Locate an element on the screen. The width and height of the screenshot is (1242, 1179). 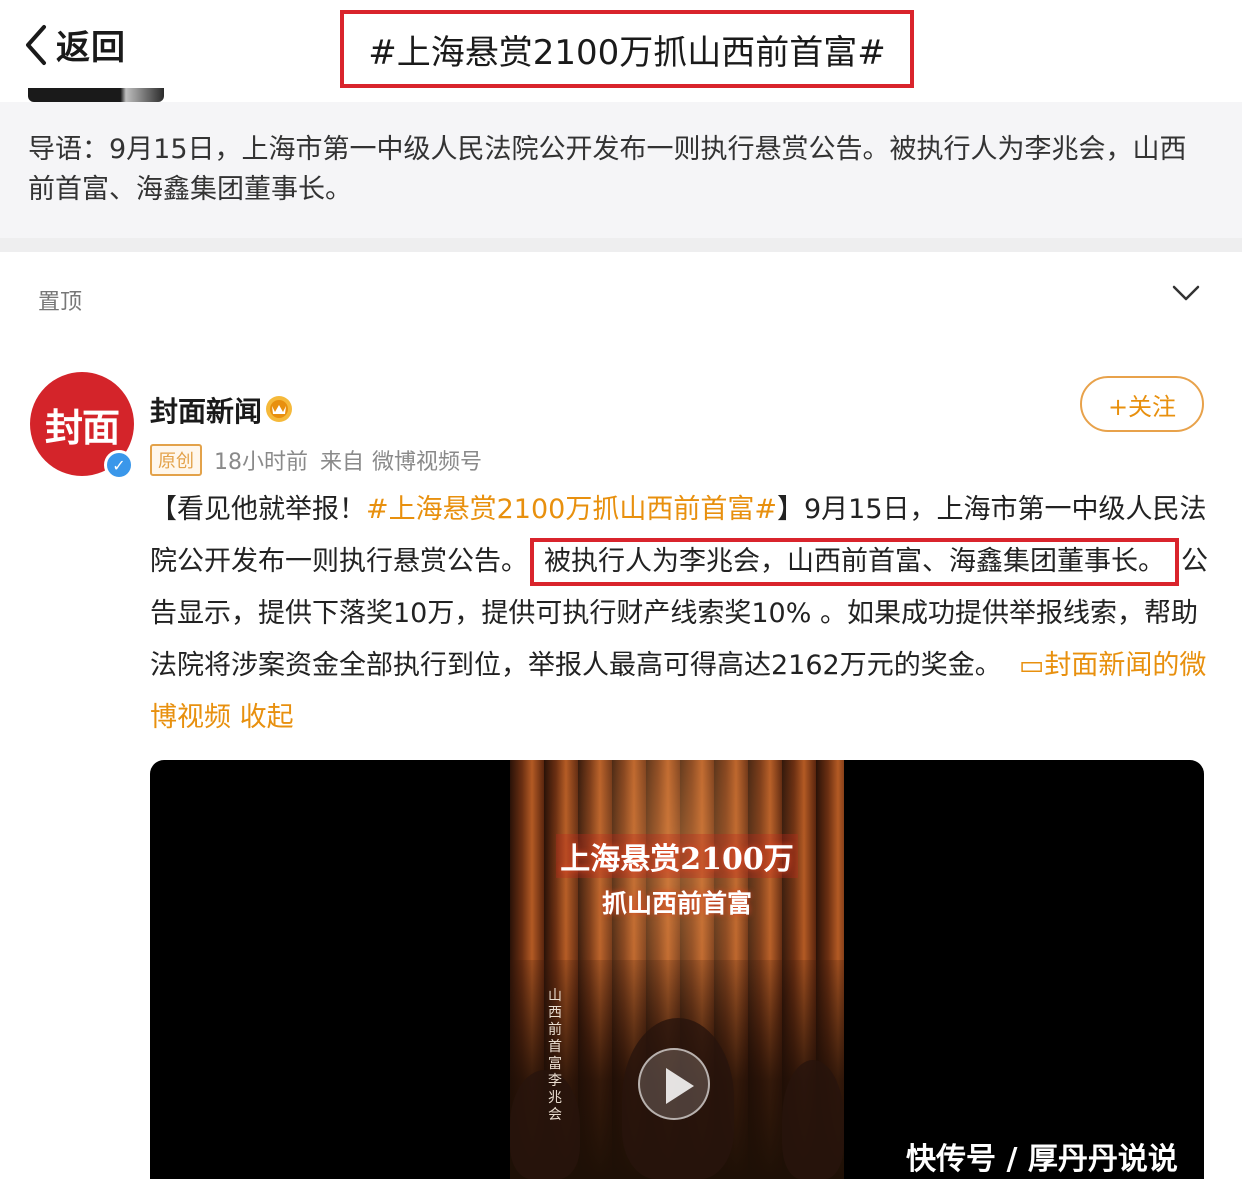
video-caption-line1: 上海悬赏2100万 is located at coordinates (677, 856).